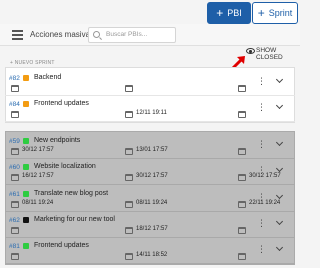 The image size is (320, 268). What do you see at coordinates (152, 176) in the screenshot?
I see `pbi-date-mid: 30/12 17:57` at bounding box center [152, 176].